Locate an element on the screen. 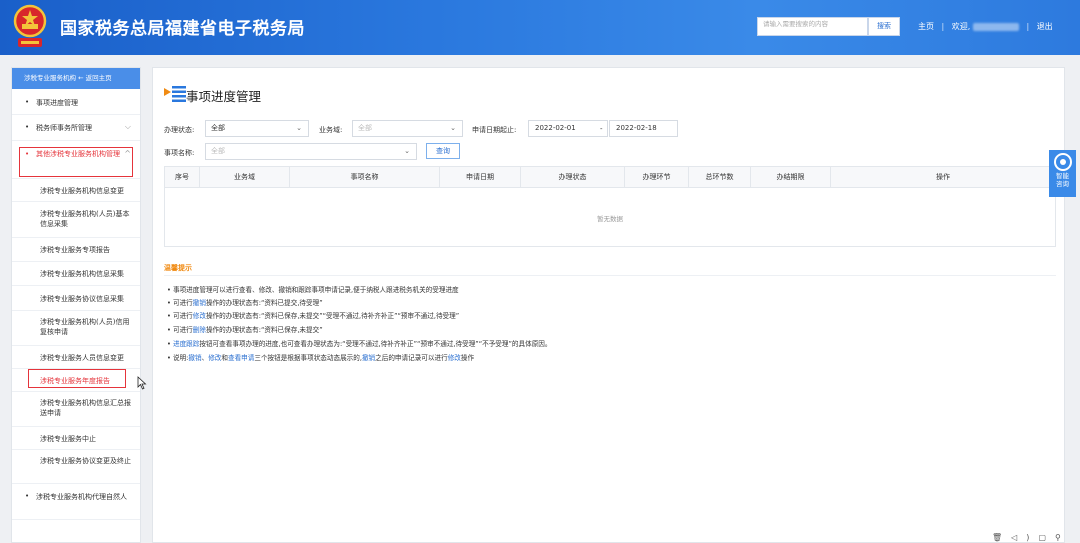 The height and width of the screenshot is (543, 1080). sidebar-item-label: 税务师事务所管理 is located at coordinates (64, 128).